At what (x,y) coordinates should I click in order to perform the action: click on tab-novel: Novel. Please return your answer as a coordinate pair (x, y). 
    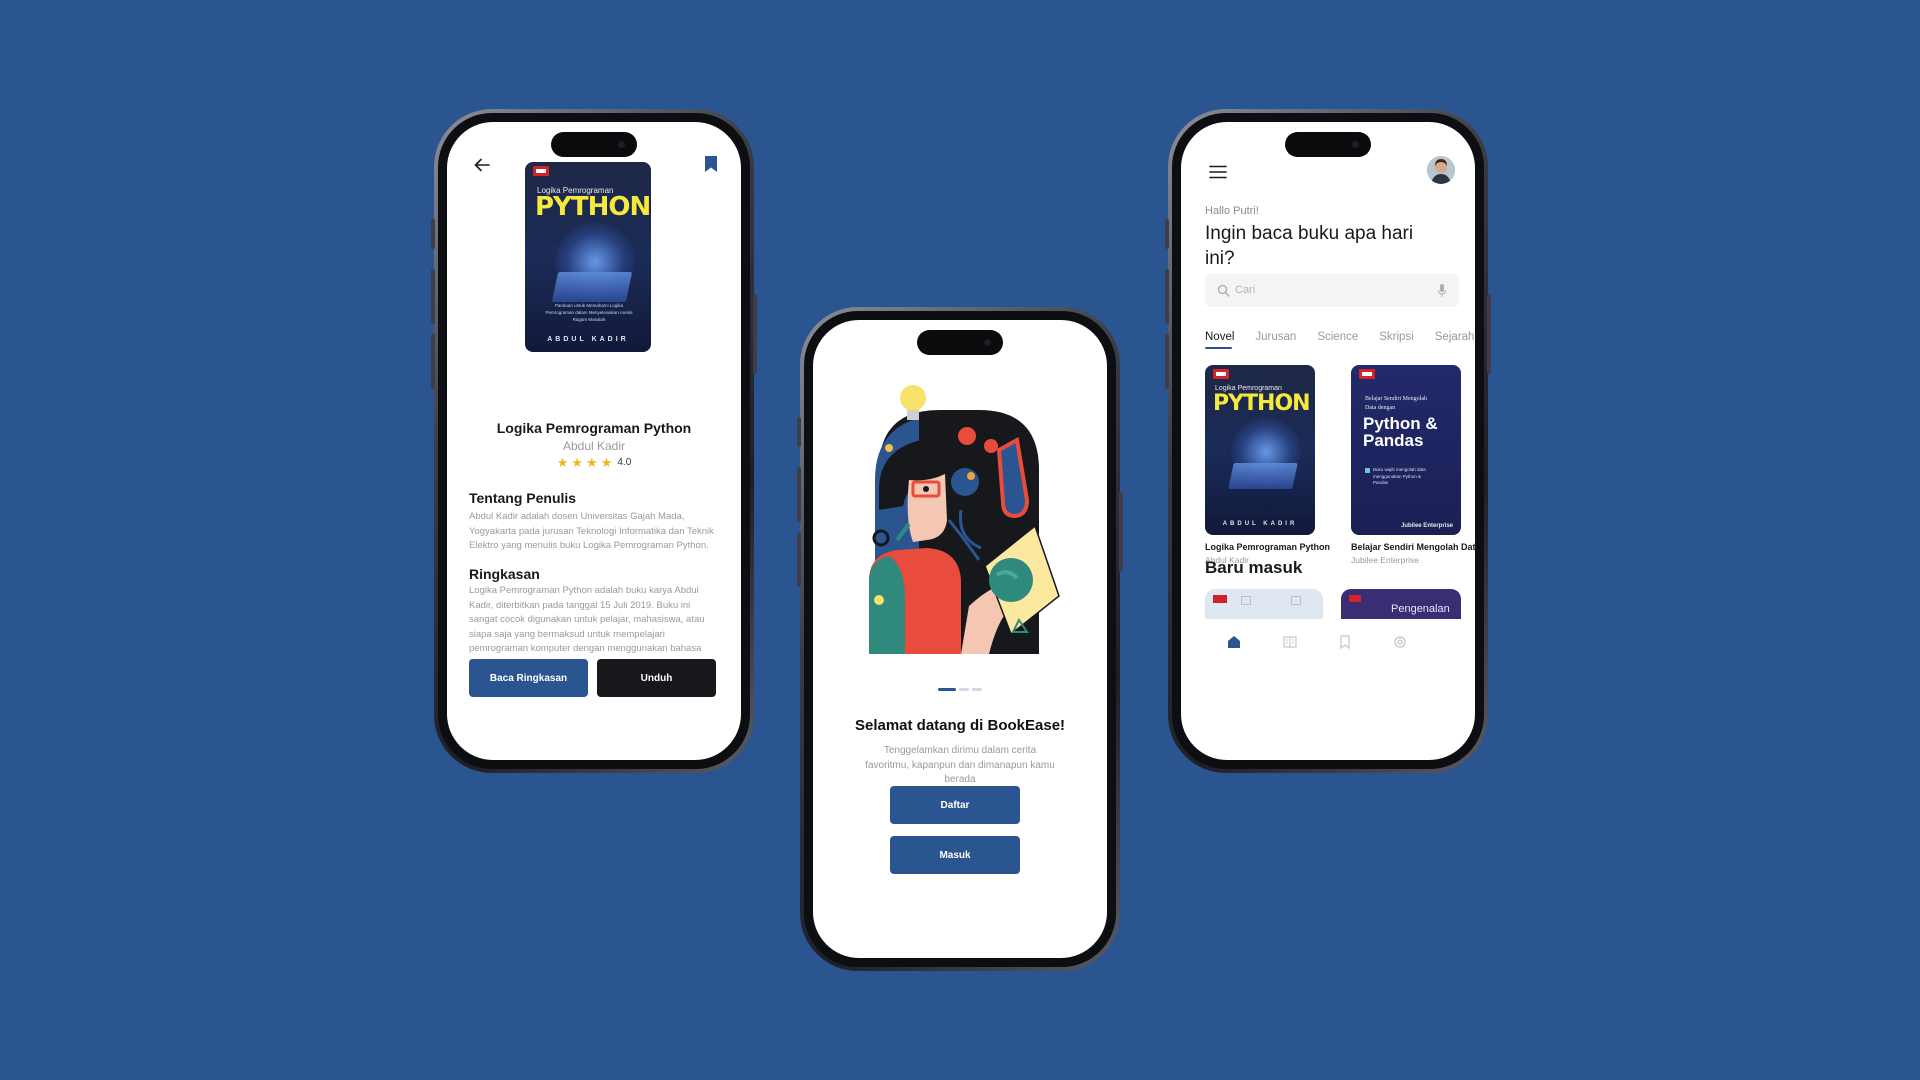
    Looking at the image, I should click on (1219, 340).